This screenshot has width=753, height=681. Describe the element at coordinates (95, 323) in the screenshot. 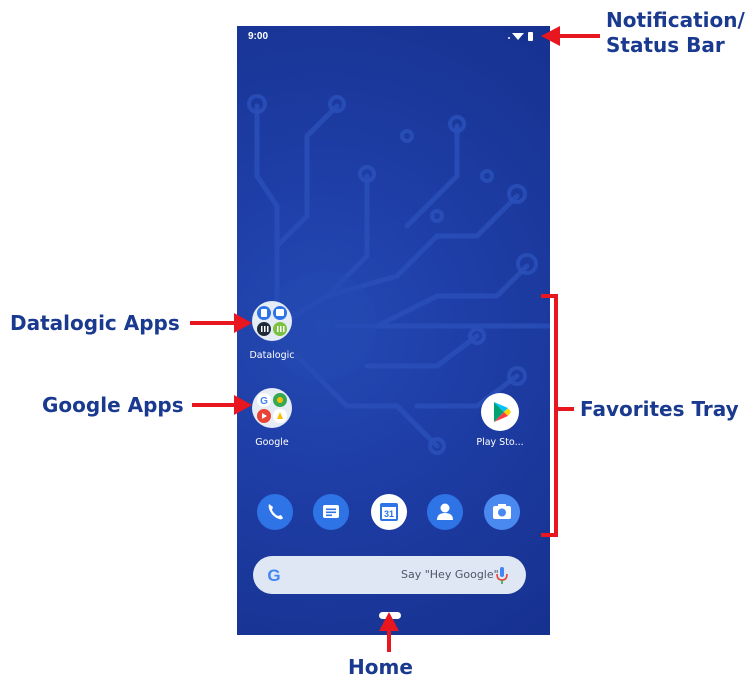

I see `datalogic-callout: Datalogic Apps` at that location.